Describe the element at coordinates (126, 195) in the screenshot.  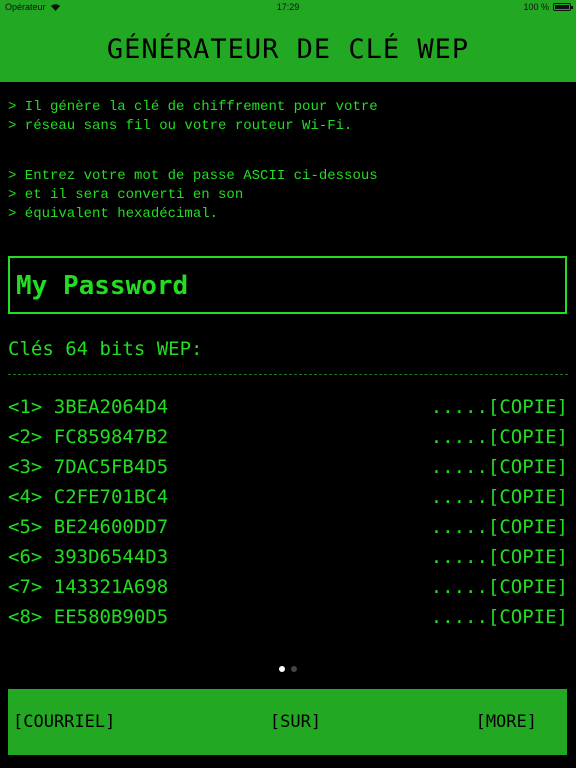
I see `intro-line: > et il sera converti en son` at that location.